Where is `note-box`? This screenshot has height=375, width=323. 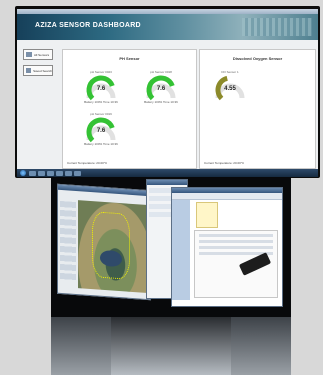 note-box is located at coordinates (207, 215).